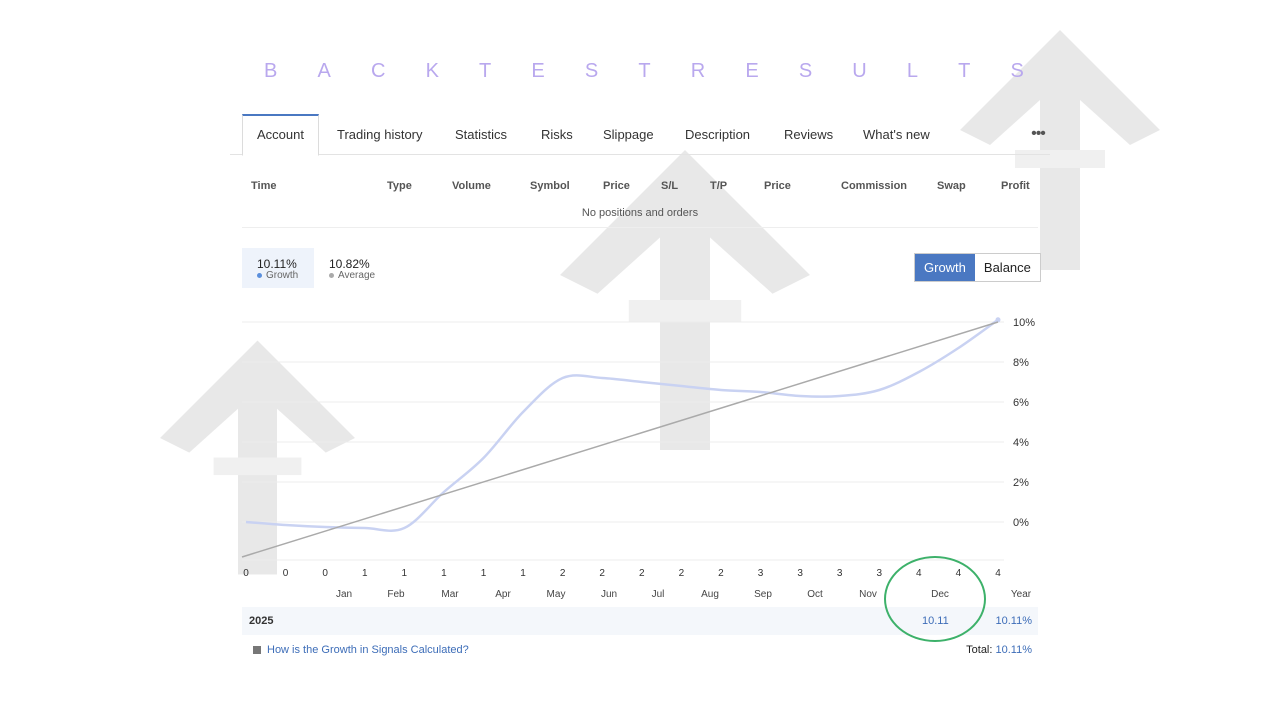  I want to click on tab-risks: Risks, so click(557, 134).